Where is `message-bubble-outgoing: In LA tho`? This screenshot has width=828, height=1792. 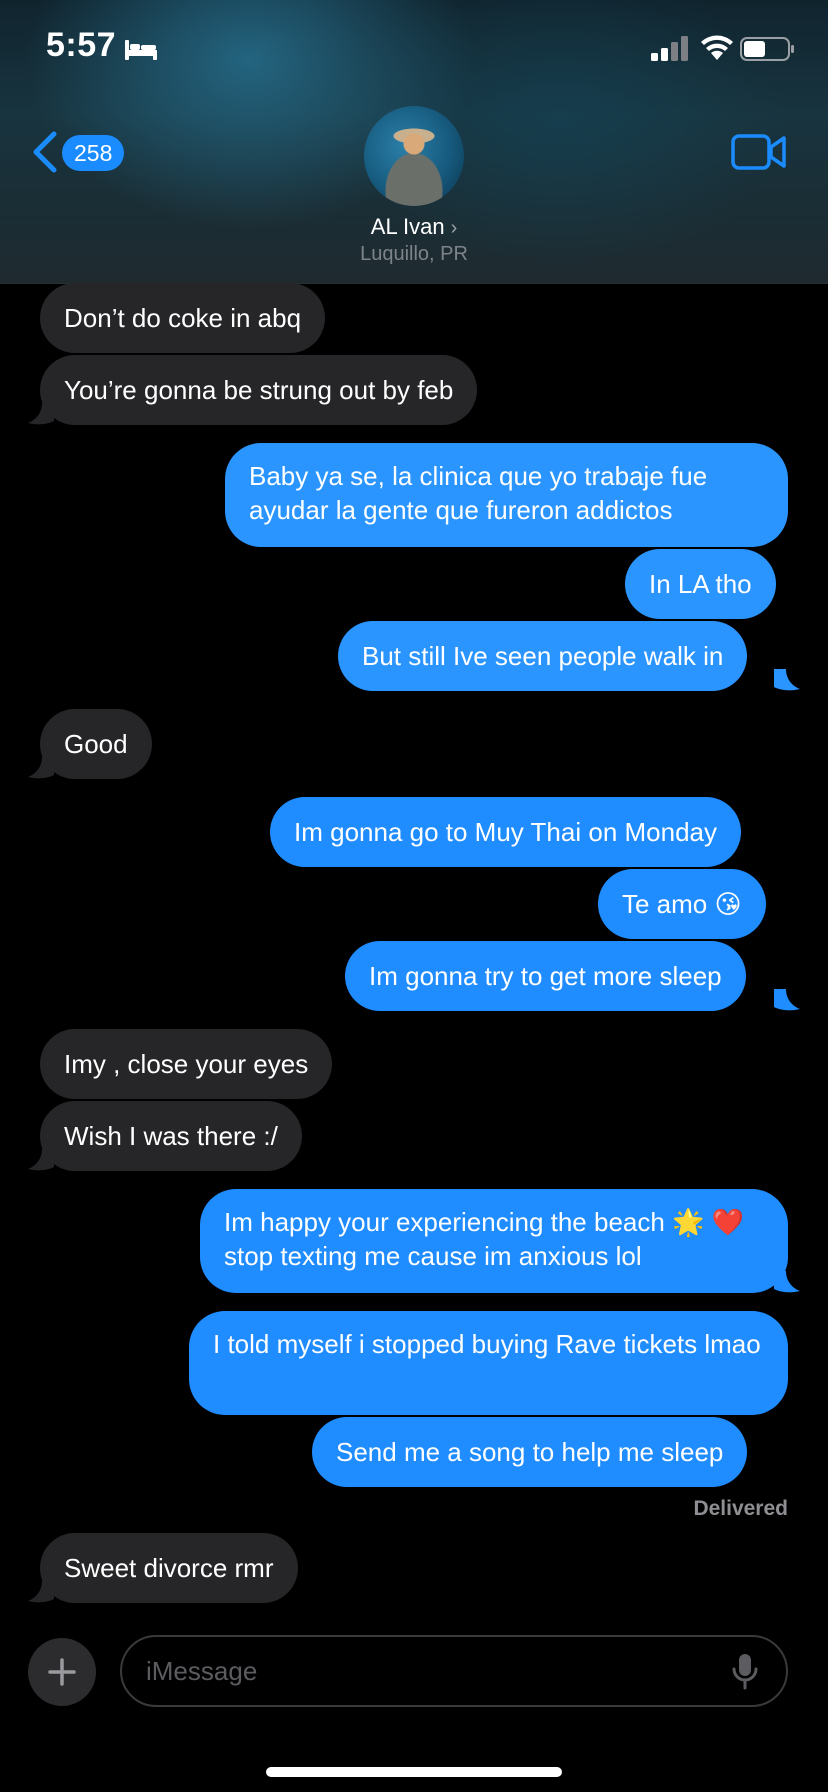
message-bubble-outgoing: In LA tho is located at coordinates (700, 584).